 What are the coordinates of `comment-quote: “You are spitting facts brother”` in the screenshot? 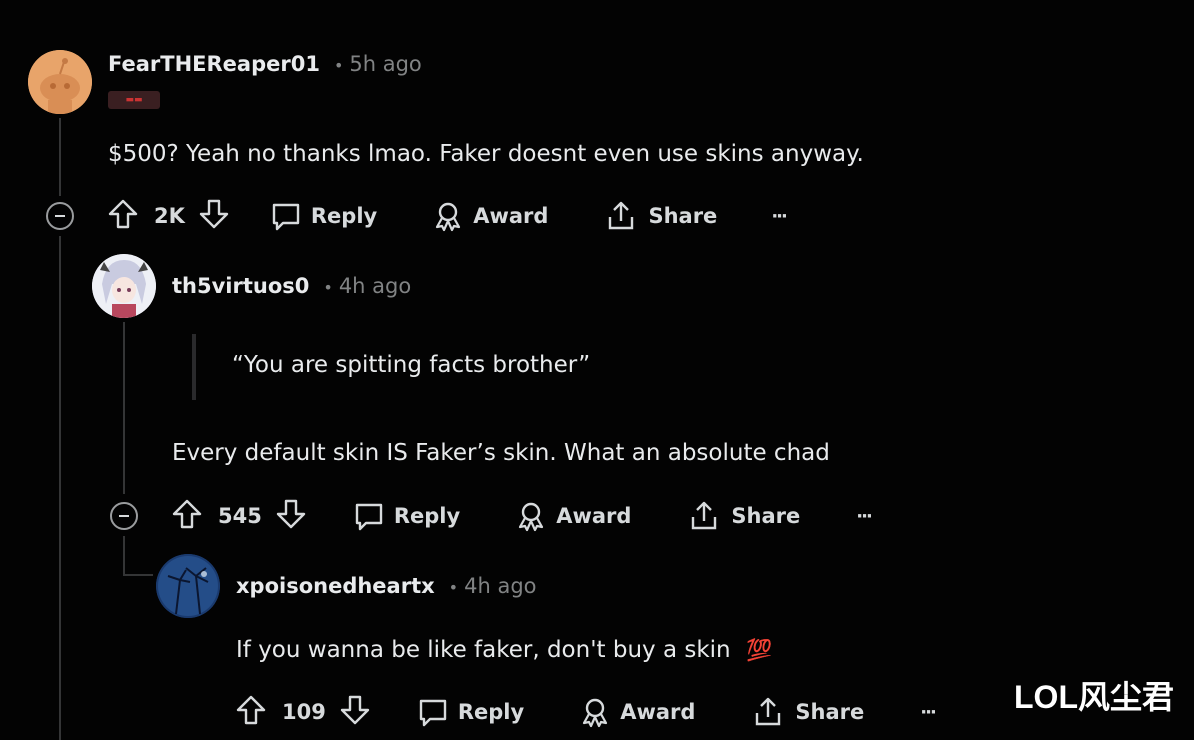 It's located at (411, 365).